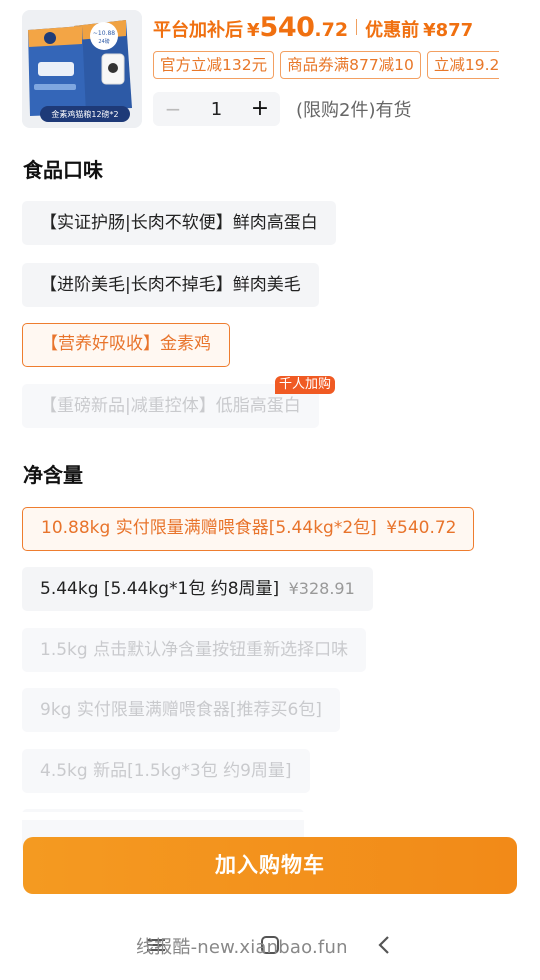 This screenshot has width=540, height=980. Describe the element at coordinates (126, 345) in the screenshot. I see `flavor-option-selected: 【营养好吸收】金素鸡` at that location.